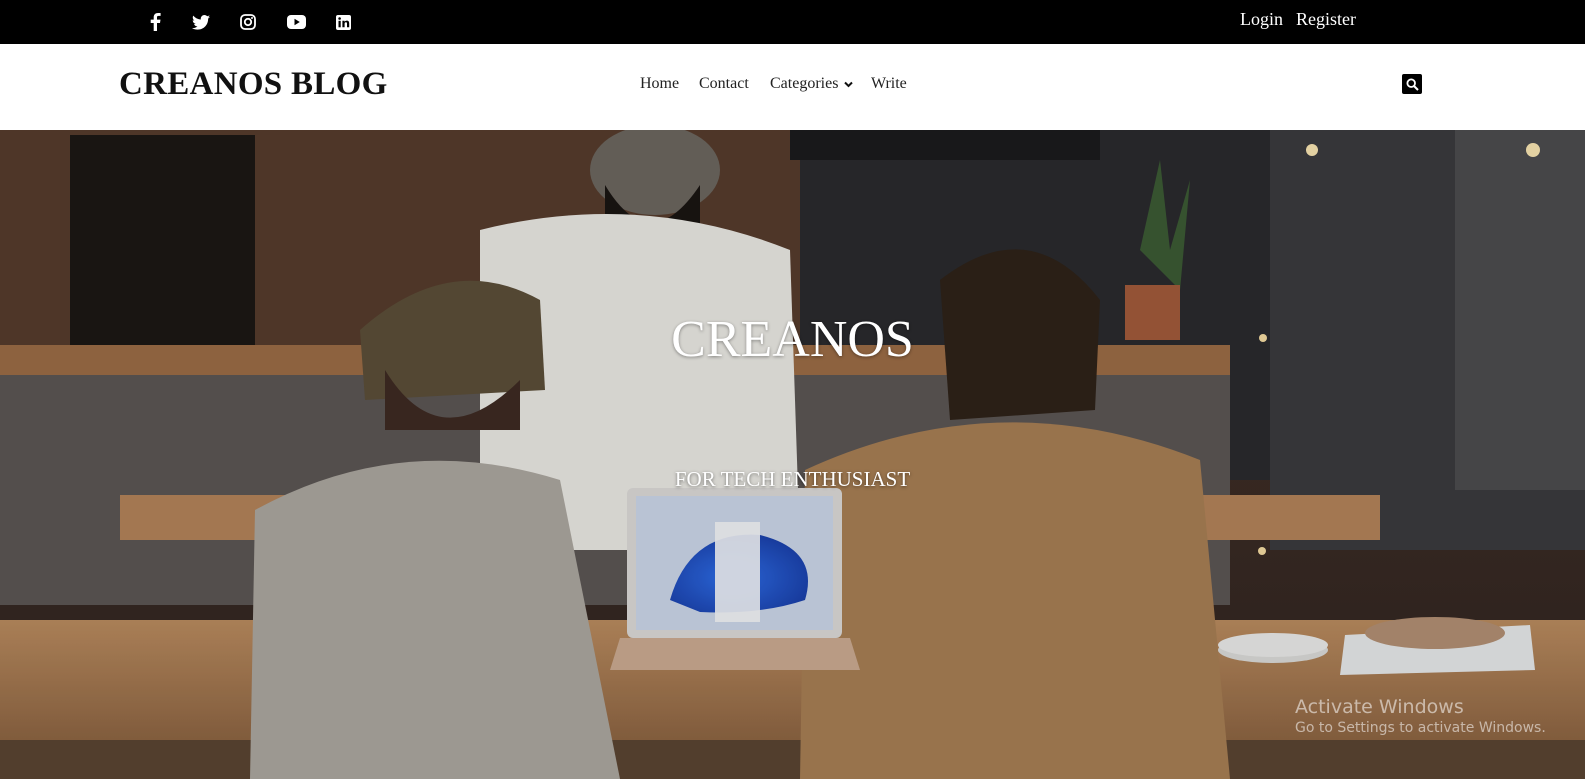  Describe the element at coordinates (1261, 19) in the screenshot. I see `login-link: Login` at that location.